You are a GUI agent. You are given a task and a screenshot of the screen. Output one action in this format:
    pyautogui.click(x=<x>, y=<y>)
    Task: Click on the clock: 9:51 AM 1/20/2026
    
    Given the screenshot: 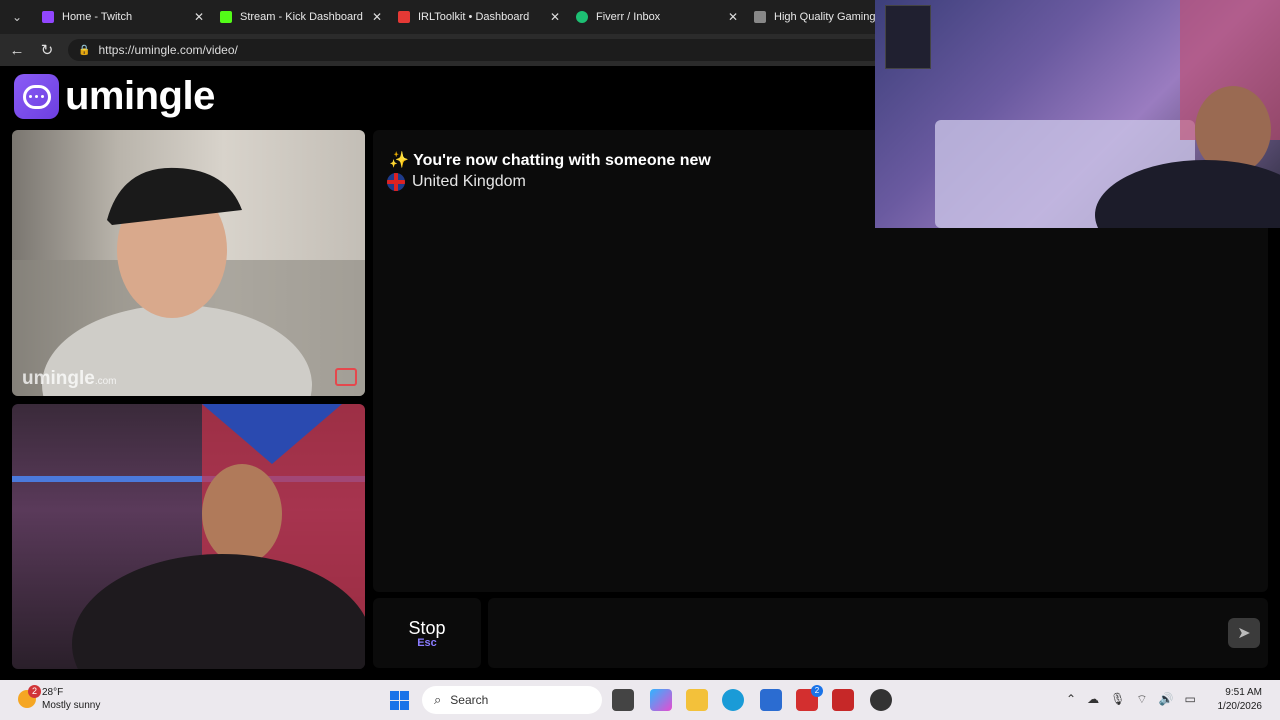 What is the action you would take?
    pyautogui.click(x=1240, y=700)
    